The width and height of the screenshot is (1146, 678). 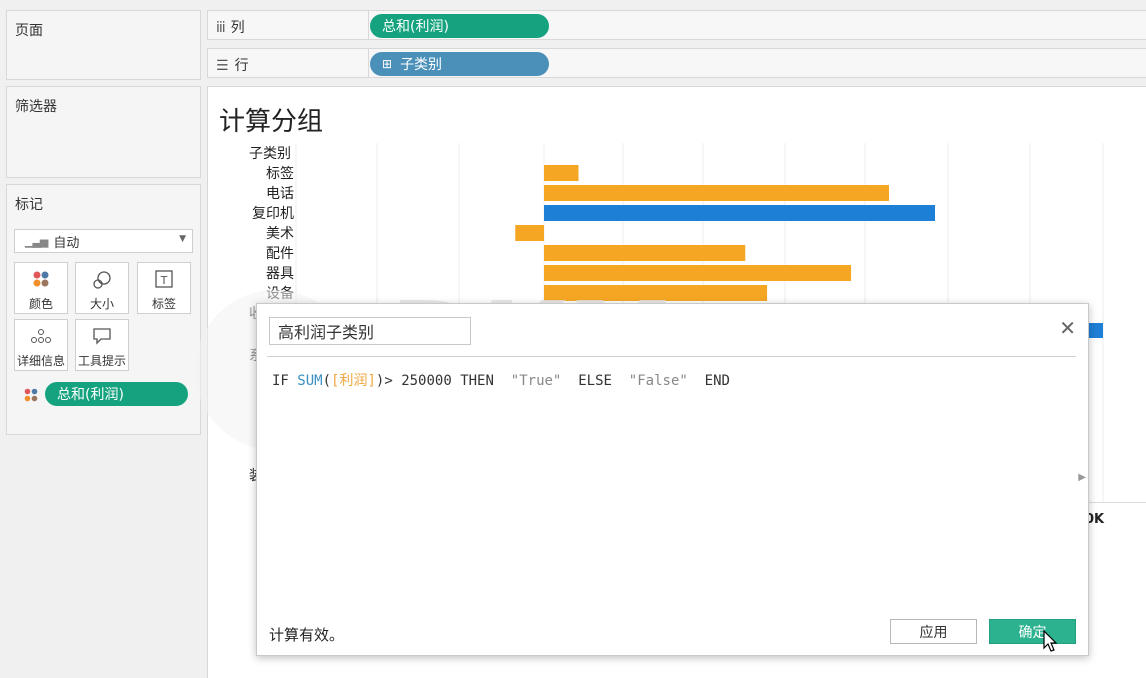 What do you see at coordinates (595, 381) in the screenshot?
I see `formula-else: ELSE` at bounding box center [595, 381].